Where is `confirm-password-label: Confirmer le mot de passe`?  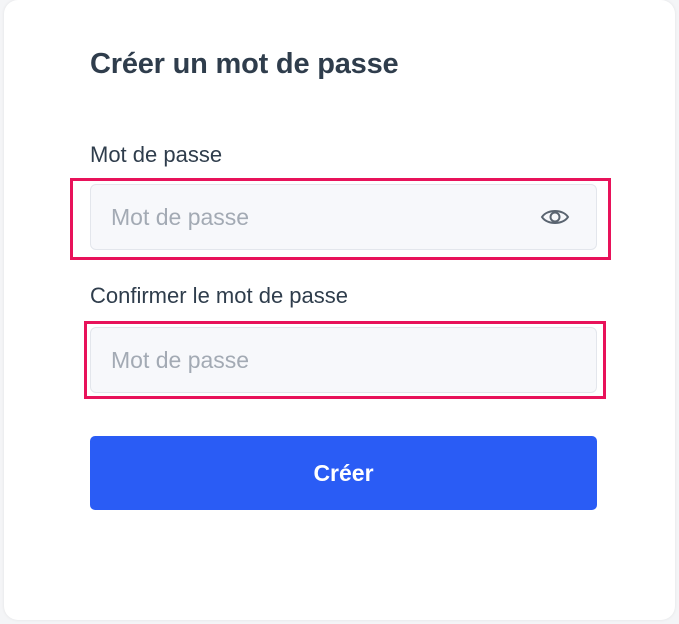 confirm-password-label: Confirmer le mot de passe is located at coordinates (219, 295).